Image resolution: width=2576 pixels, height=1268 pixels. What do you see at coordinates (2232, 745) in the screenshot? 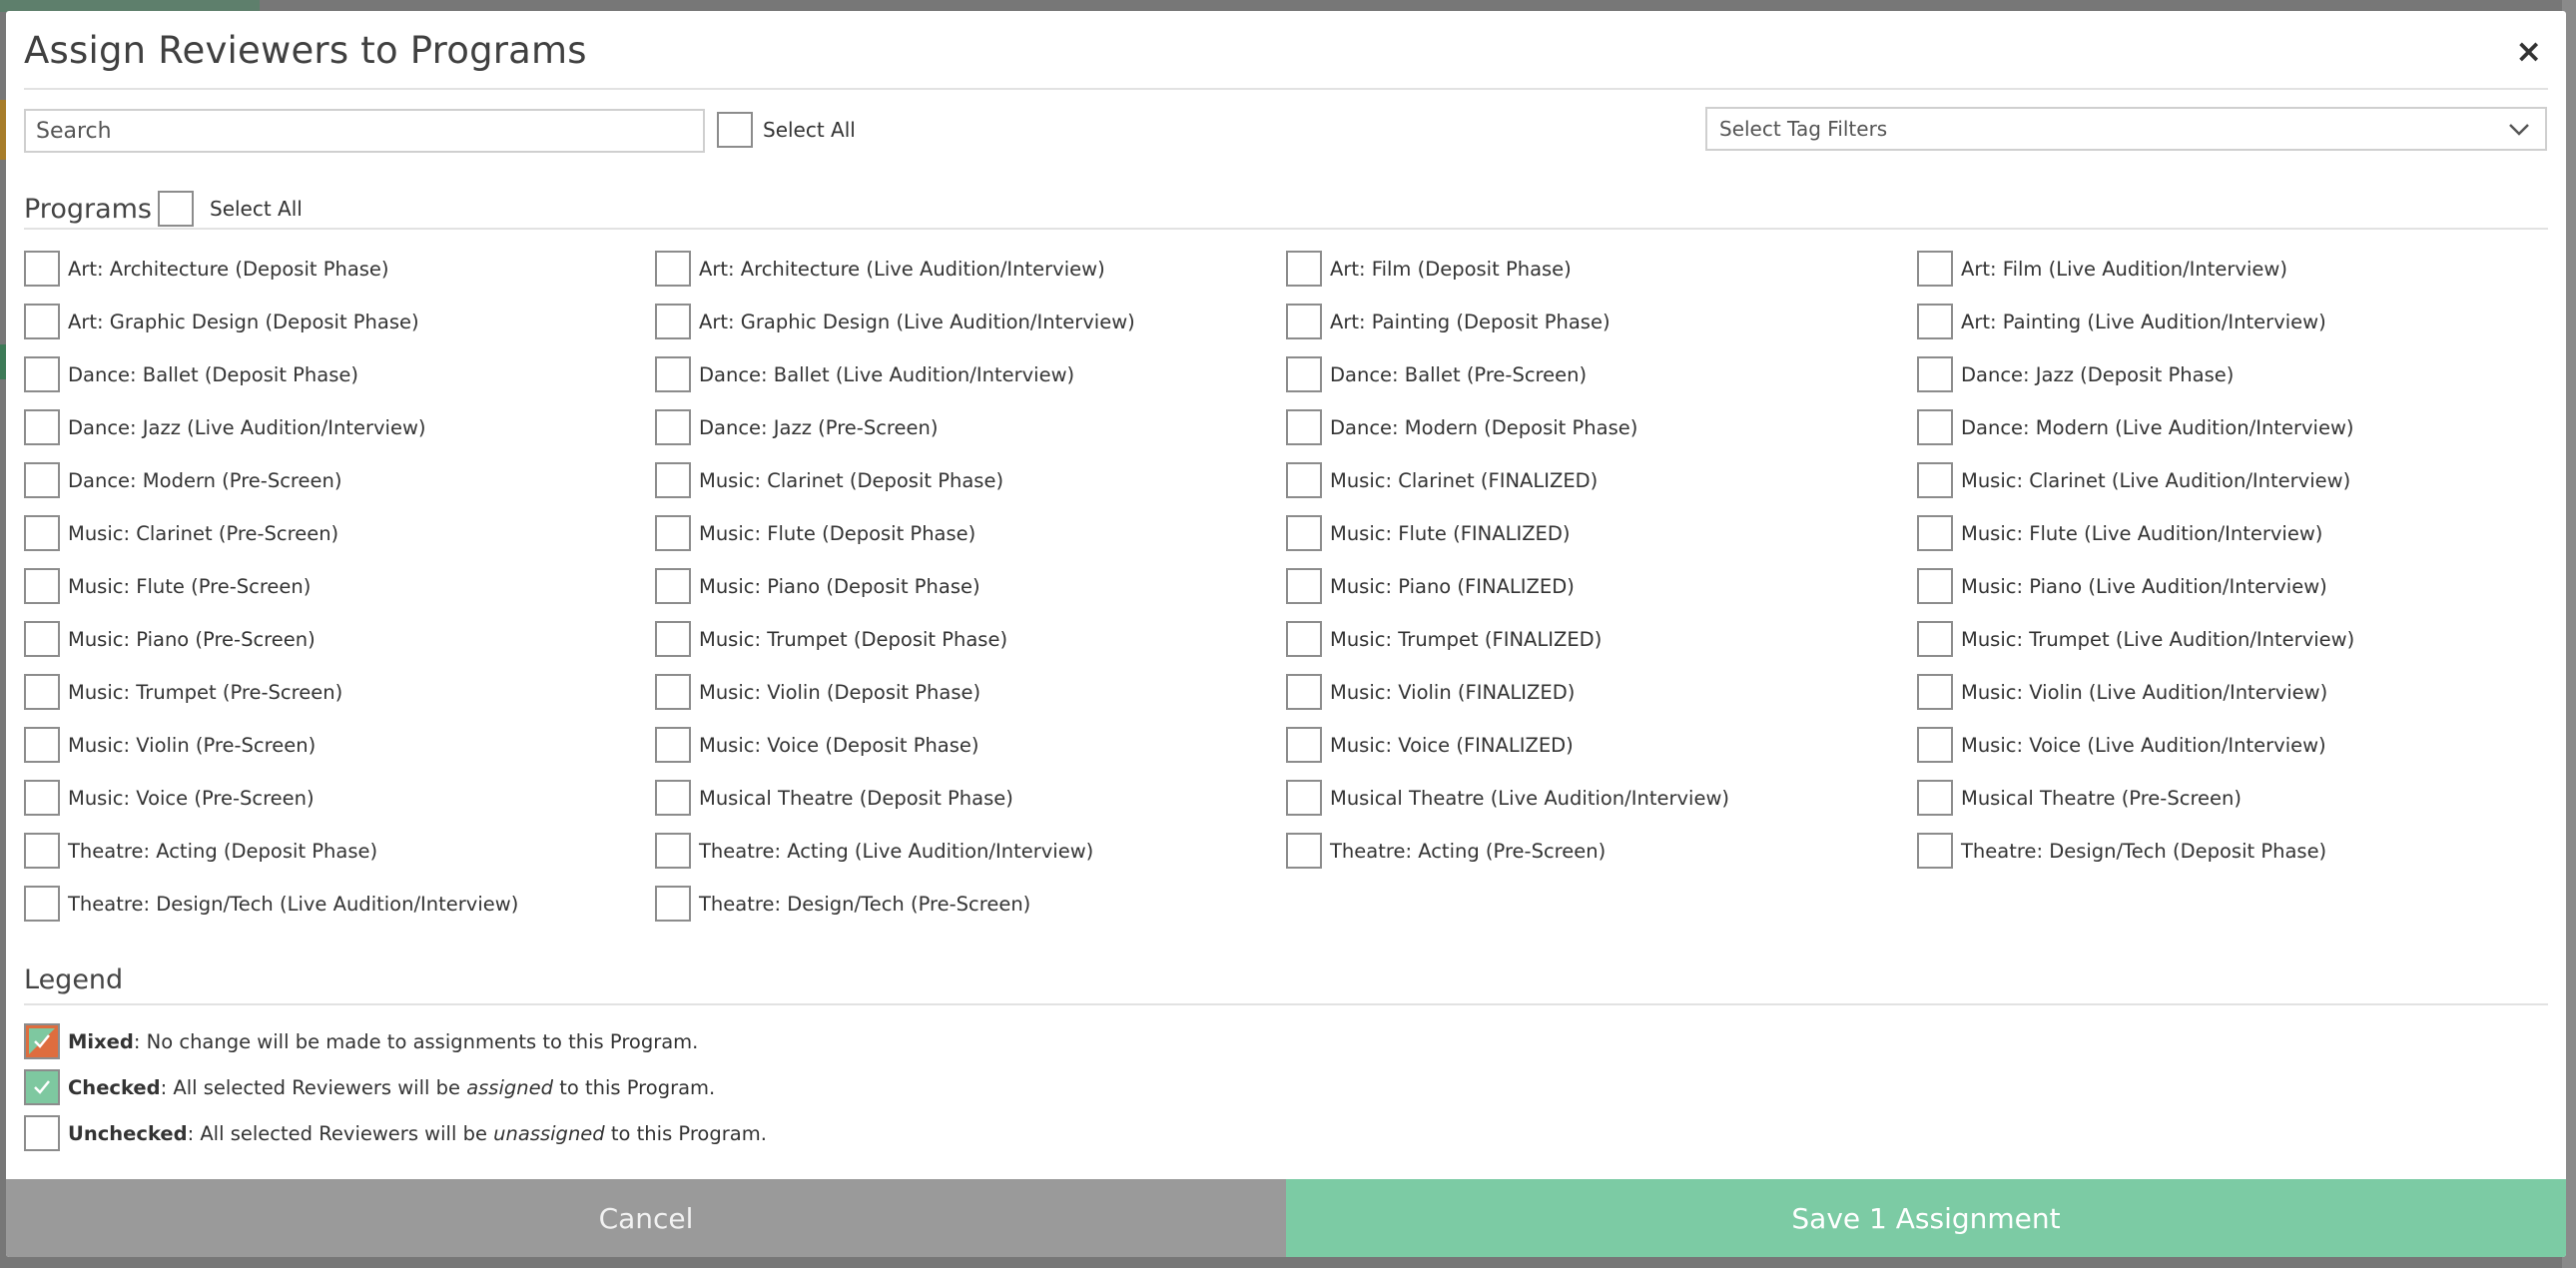
I see `program-item: Music: Voice (Live Audition/Interview)` at bounding box center [2232, 745].